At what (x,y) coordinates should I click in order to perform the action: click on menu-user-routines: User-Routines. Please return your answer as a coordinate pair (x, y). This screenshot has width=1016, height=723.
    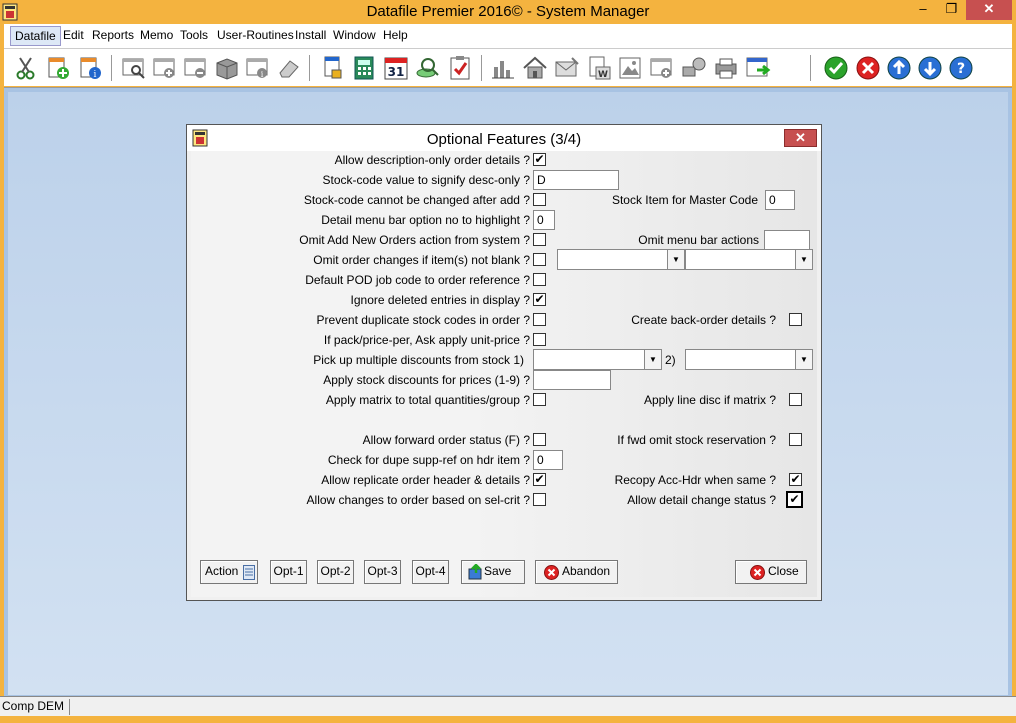
    Looking at the image, I should click on (255, 35).